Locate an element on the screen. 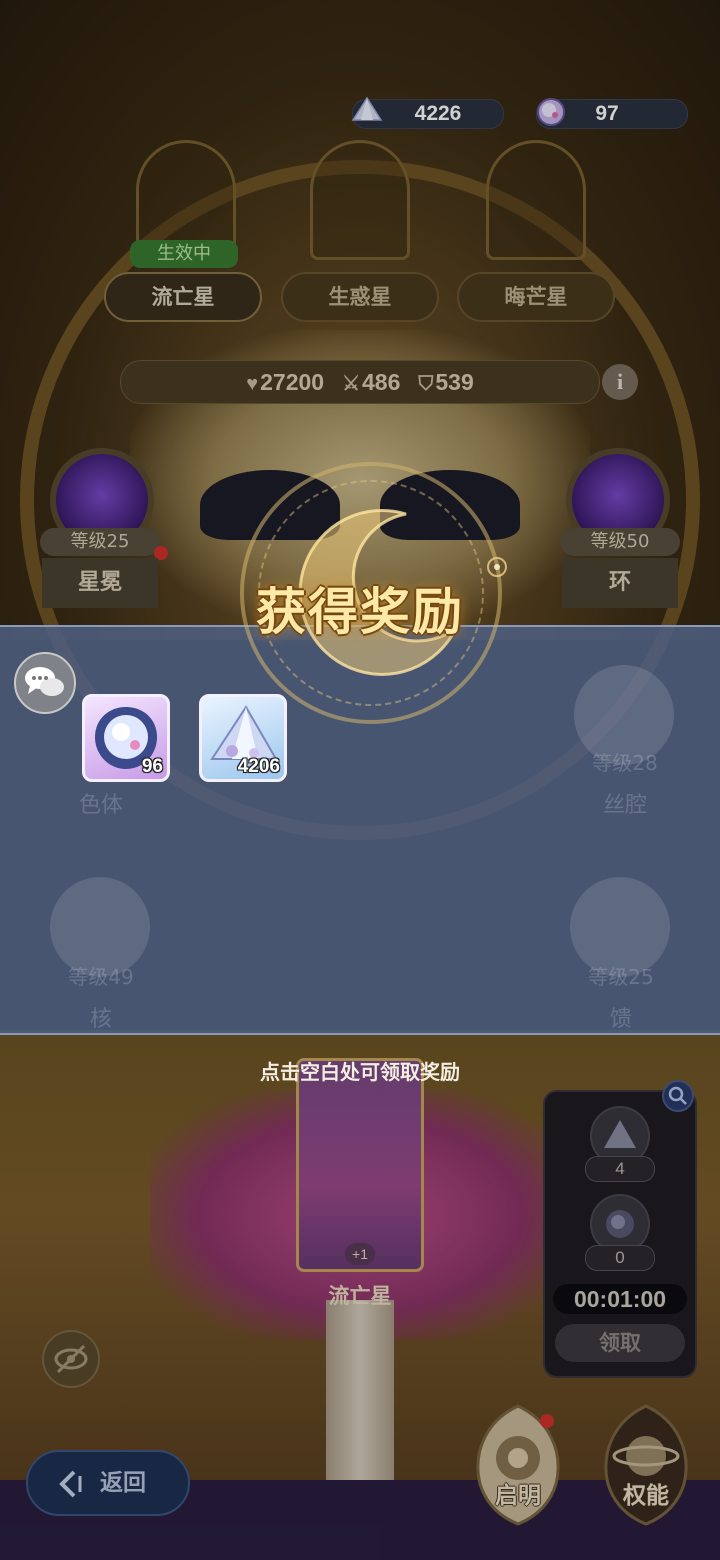 Image resolution: width=720 pixels, height=1560 pixels. tab-dim-star: 晦芒星 is located at coordinates (536, 297).